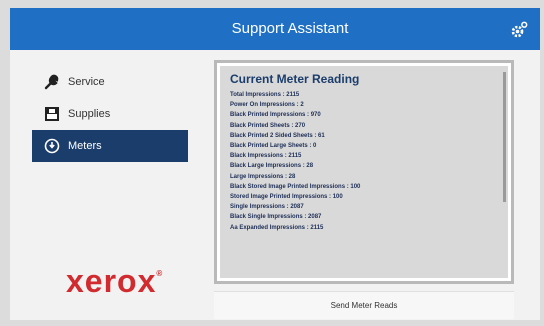 The width and height of the screenshot is (544, 326). What do you see at coordinates (110, 82) in the screenshot?
I see `sidebar-item-service: Service` at bounding box center [110, 82].